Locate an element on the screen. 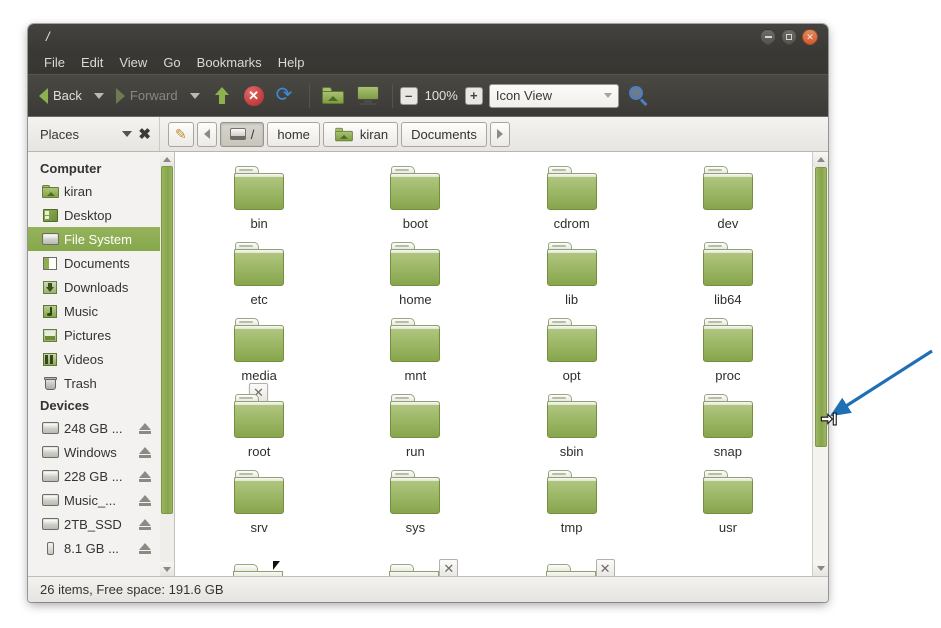 Image resolution: width=941 pixels, height=628 pixels. folder-item: etc is located at coordinates (259, 274).